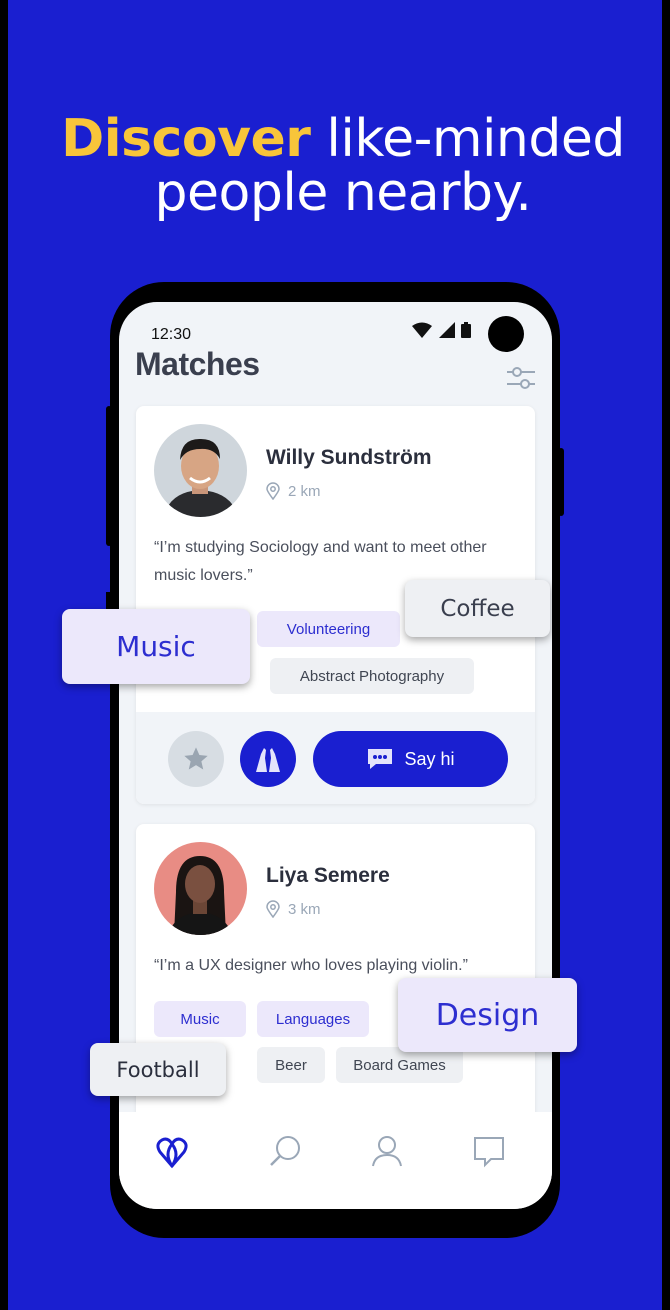  I want to click on search-tab-icon, so click(285, 1152).